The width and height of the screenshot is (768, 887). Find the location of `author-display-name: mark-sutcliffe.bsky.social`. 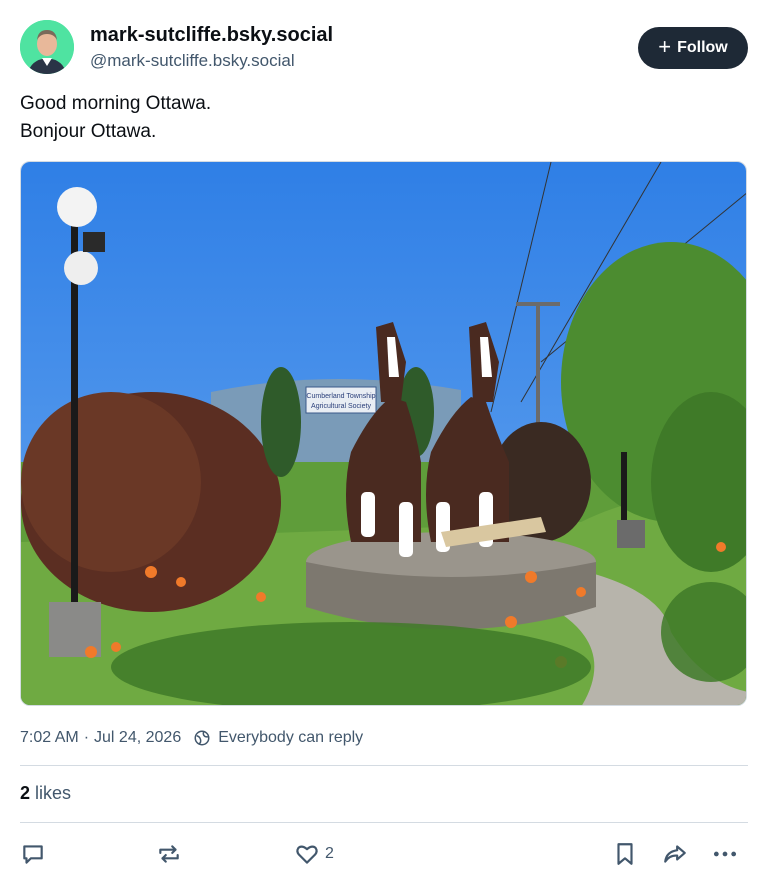

author-display-name: mark-sutcliffe.bsky.social is located at coordinates (211, 35).